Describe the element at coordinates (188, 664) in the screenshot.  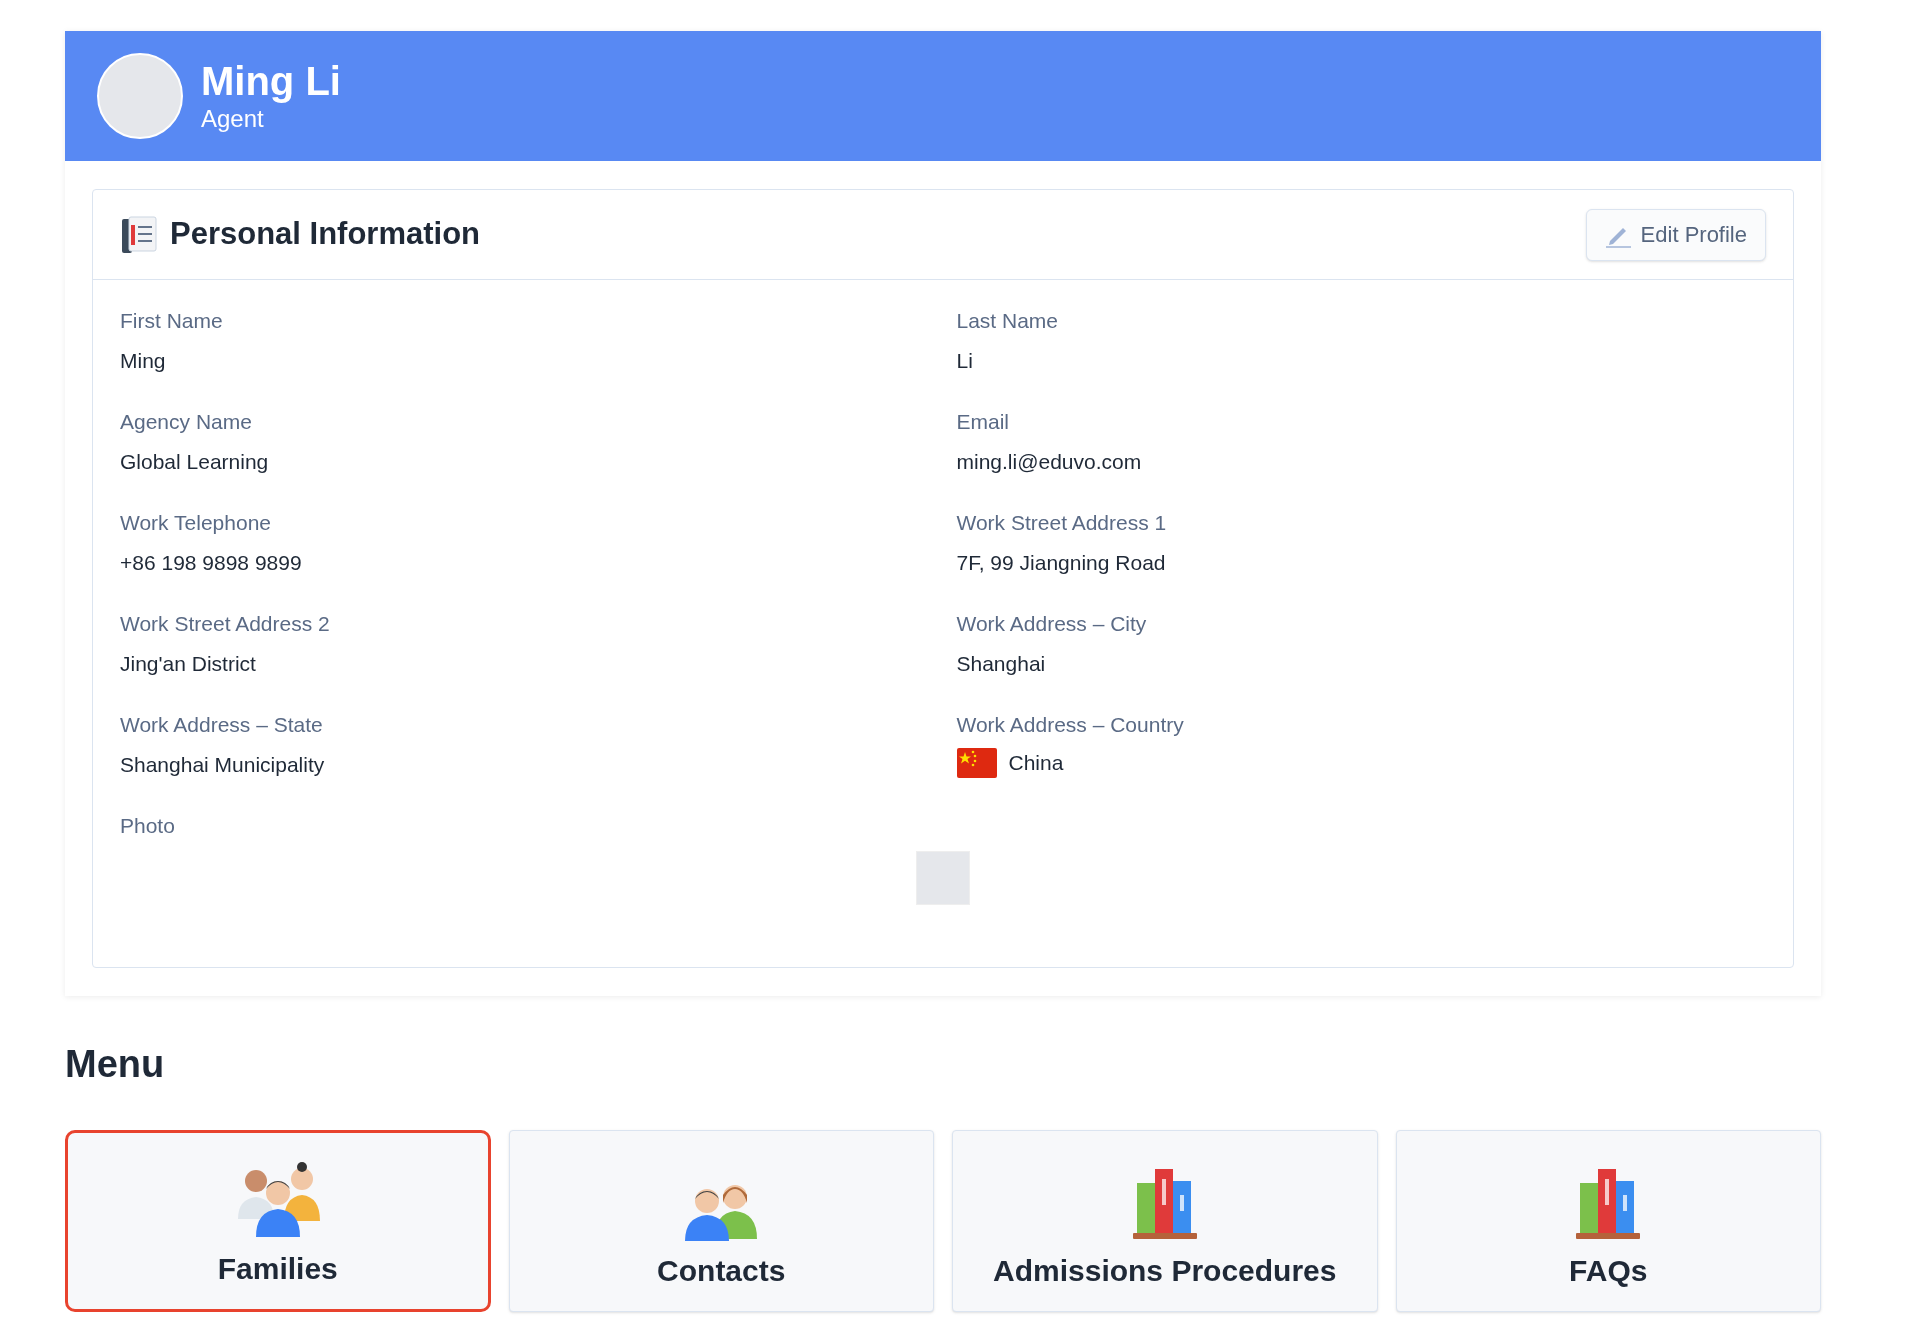
I see `field-value: Jing'an District` at that location.